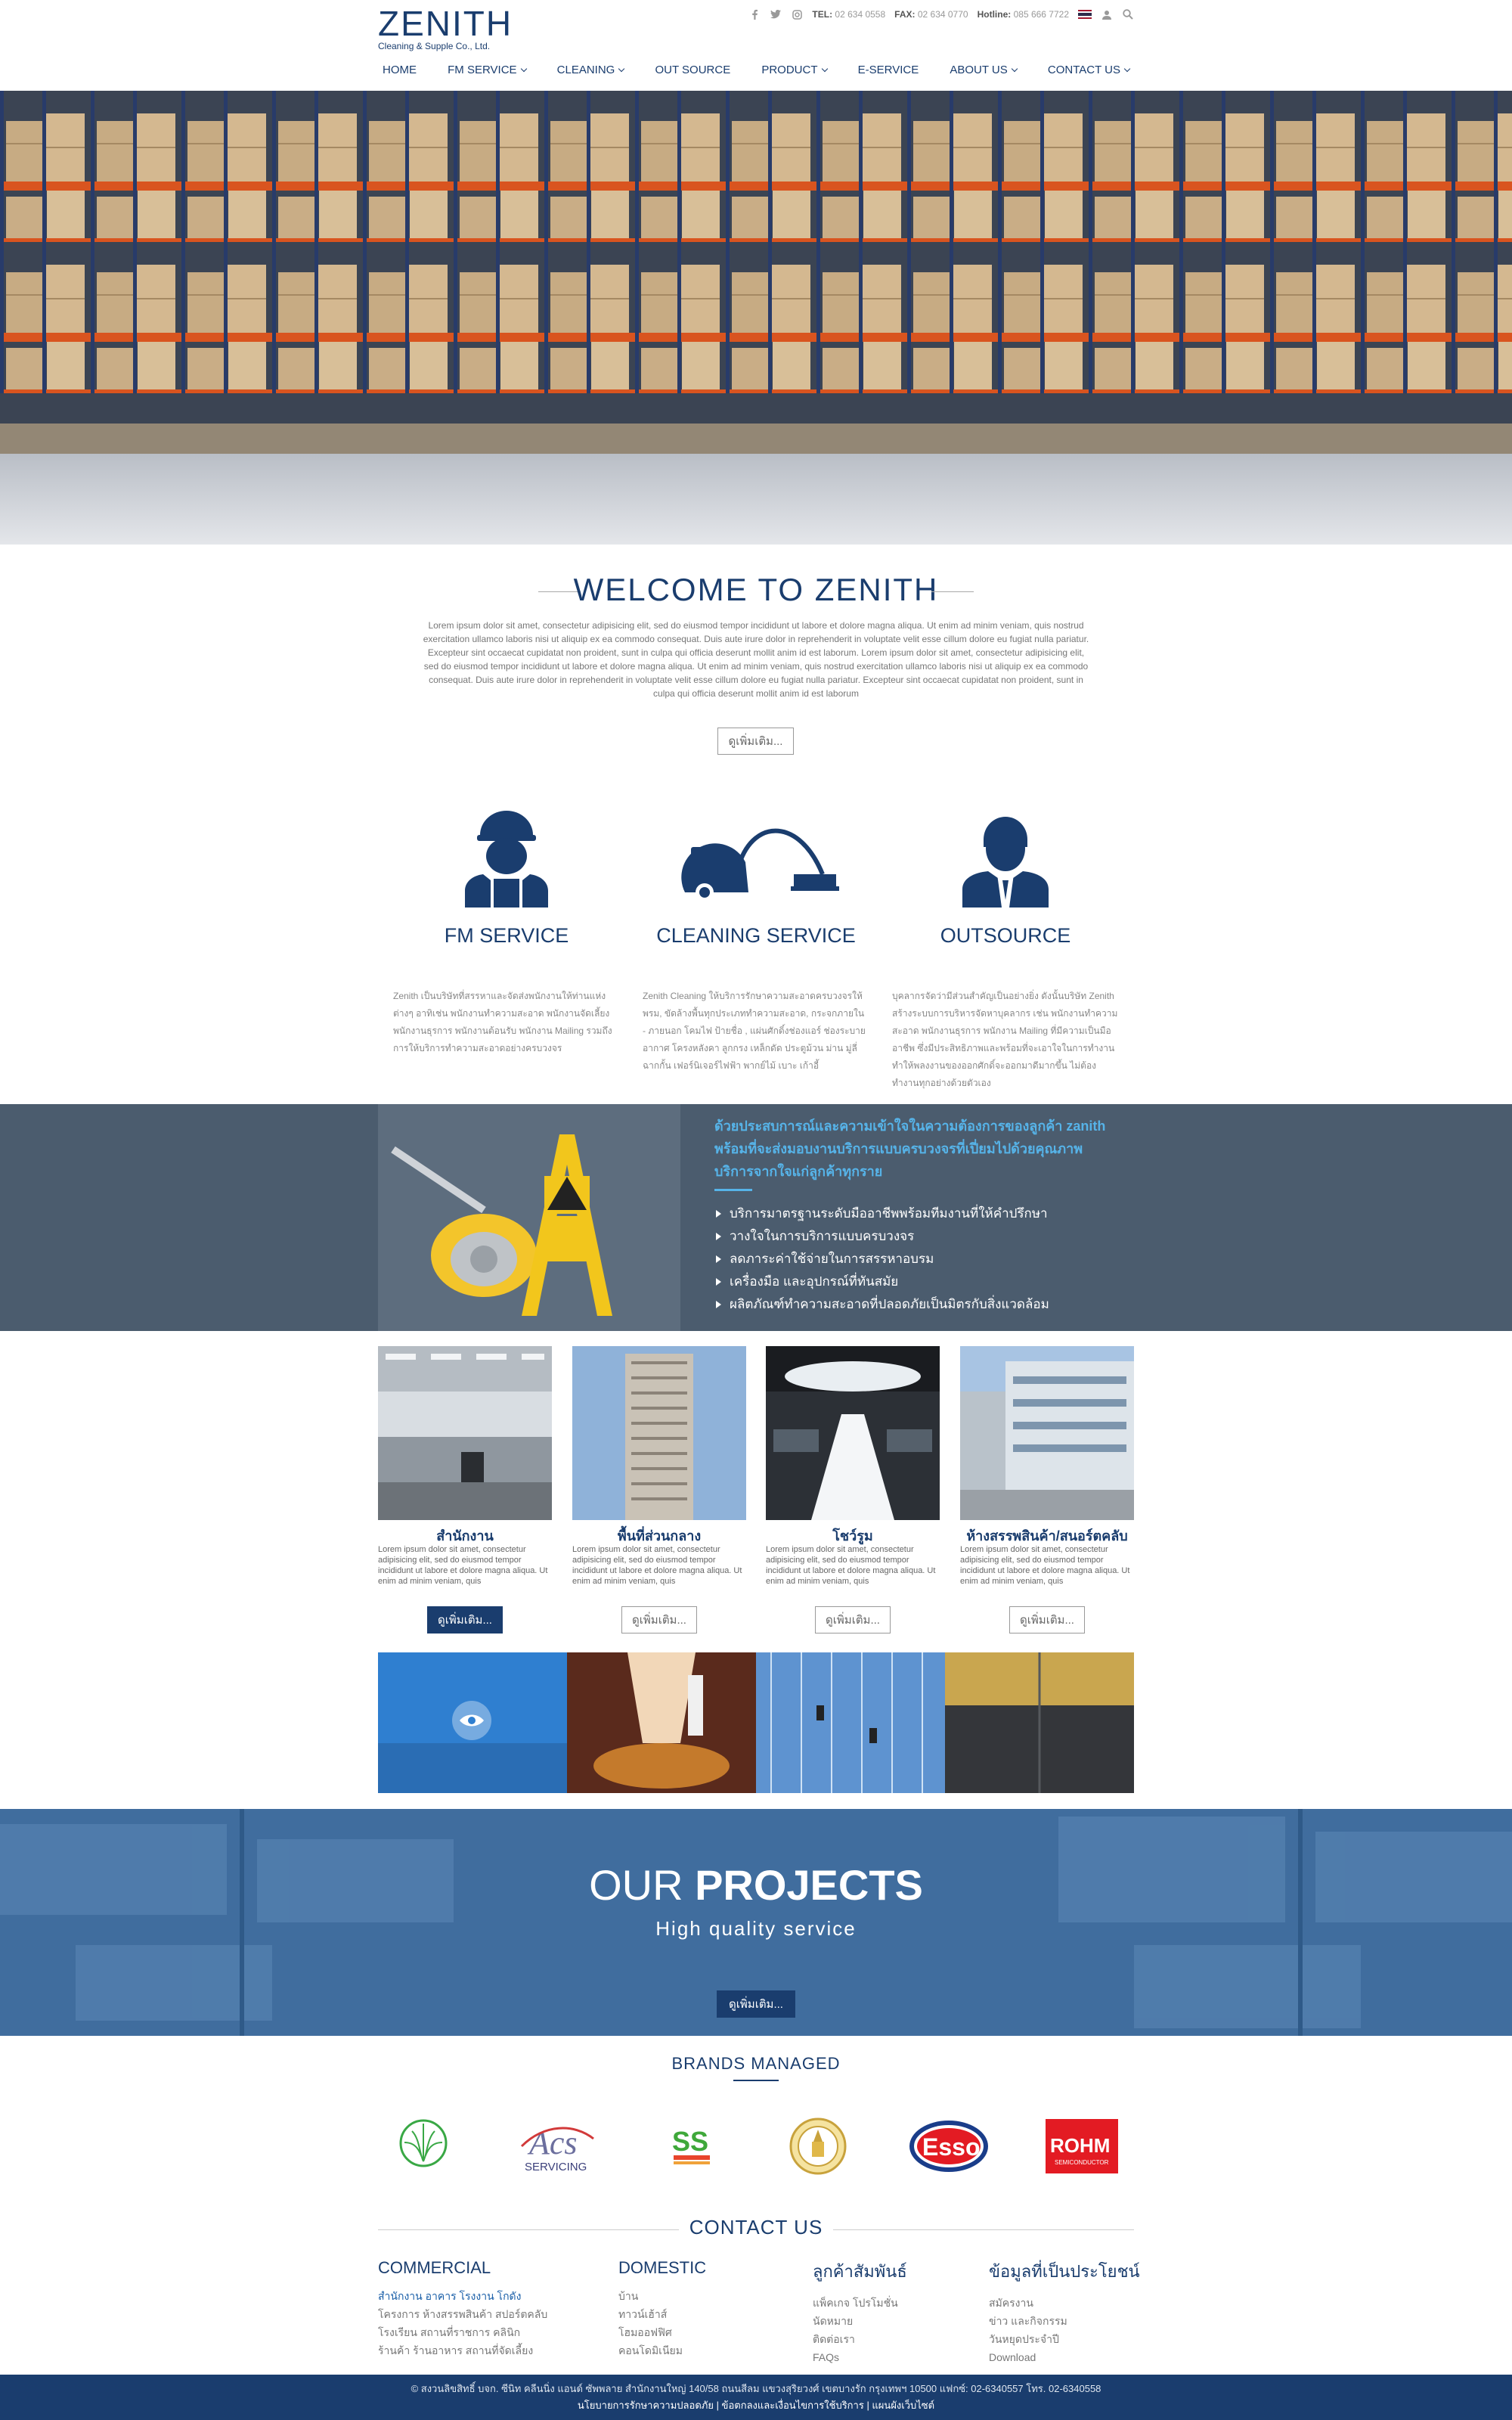  Describe the element at coordinates (797, 14) in the screenshot. I see `instagram-icon` at that location.